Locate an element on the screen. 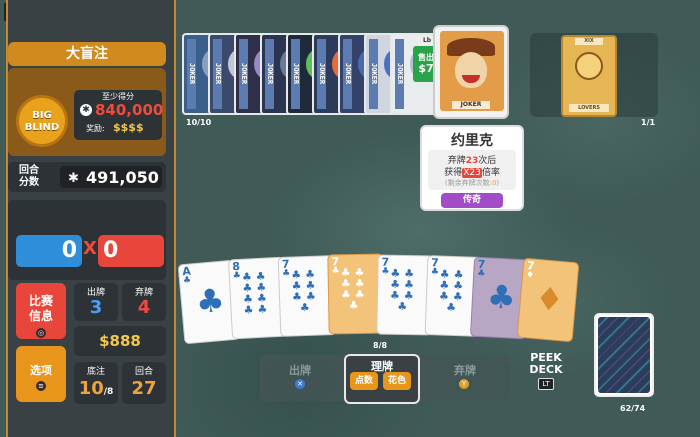 The height and width of the screenshot is (437, 700). joker-name-plate: JOKER is located at coordinates (471, 105).